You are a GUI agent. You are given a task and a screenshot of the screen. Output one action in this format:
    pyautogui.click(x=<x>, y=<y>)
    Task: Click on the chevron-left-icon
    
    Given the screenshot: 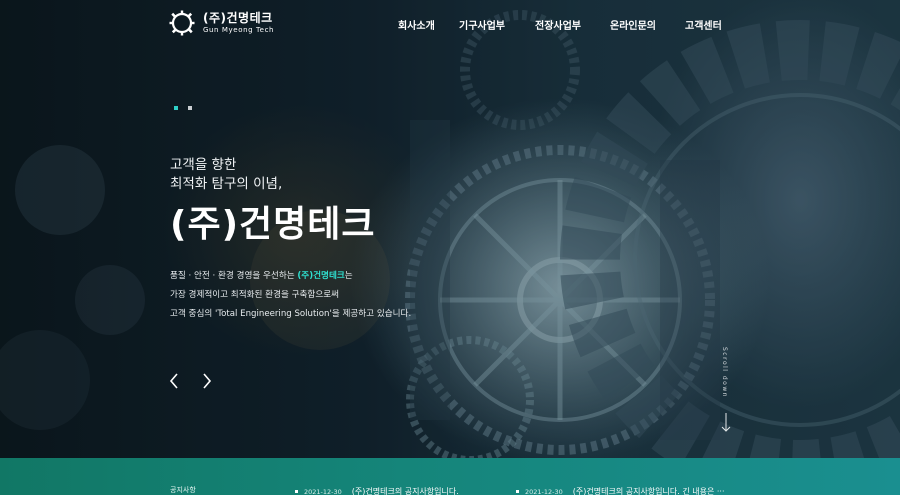 What is the action you would take?
    pyautogui.click(x=173, y=381)
    